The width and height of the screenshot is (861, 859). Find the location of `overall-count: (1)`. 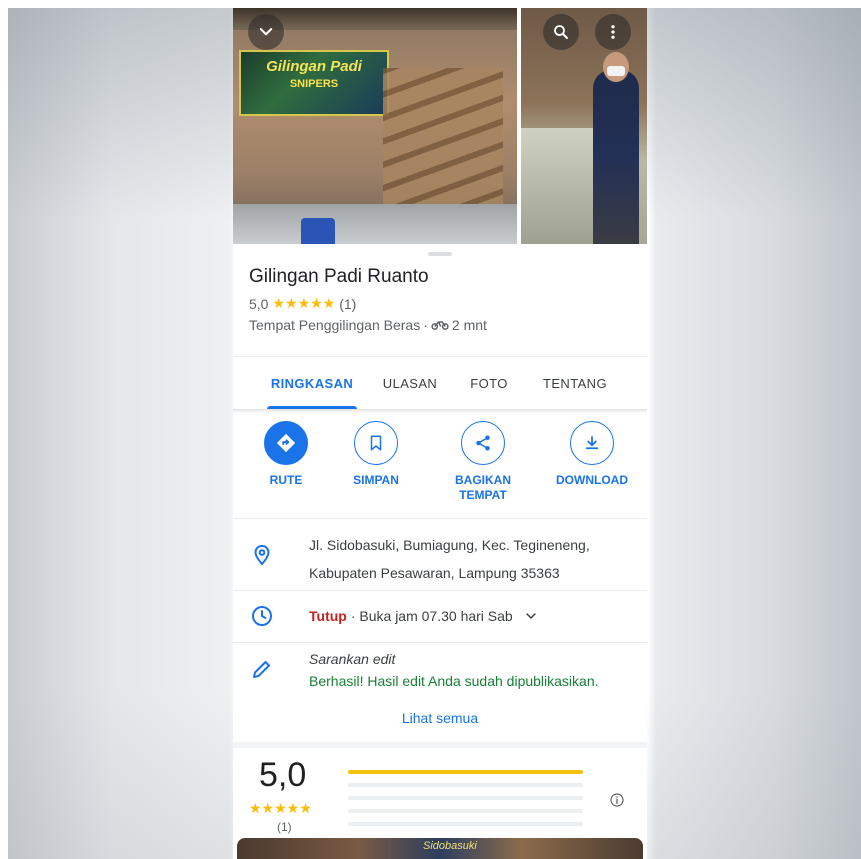

overall-count: (1) is located at coordinates (284, 827).